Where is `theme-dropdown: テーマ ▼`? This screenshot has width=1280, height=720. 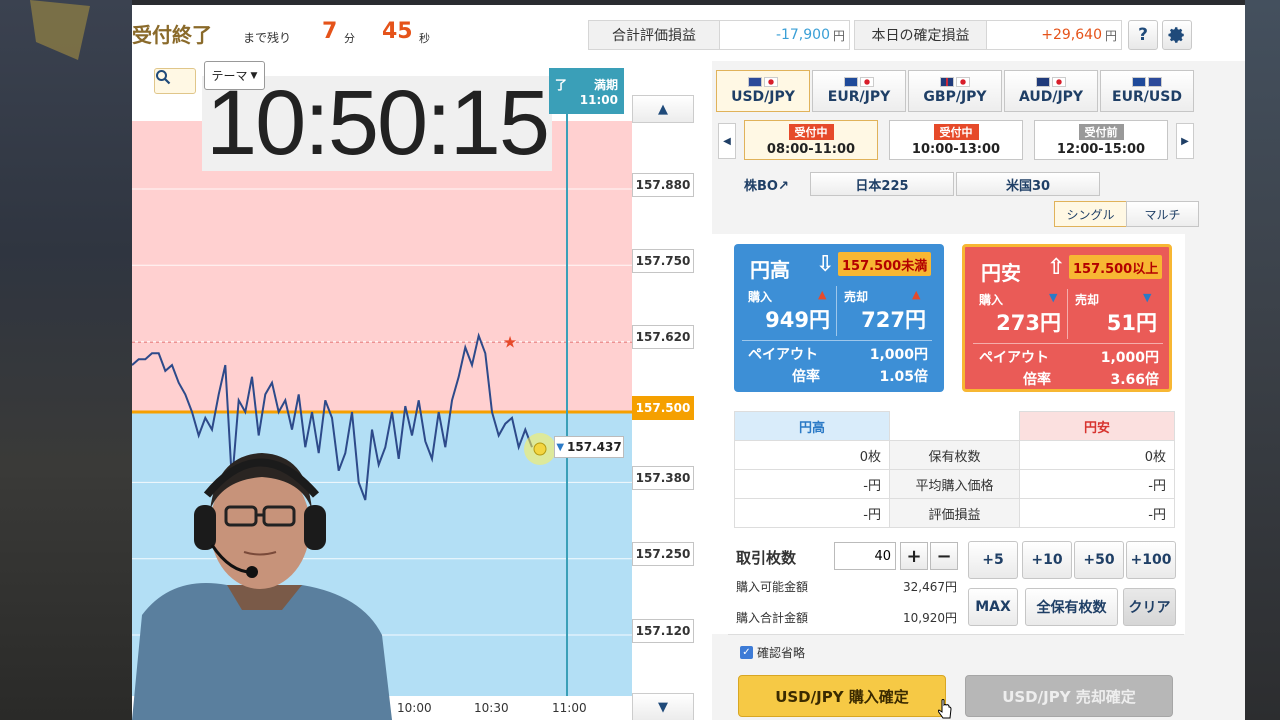 theme-dropdown: テーマ ▼ is located at coordinates (234, 75).